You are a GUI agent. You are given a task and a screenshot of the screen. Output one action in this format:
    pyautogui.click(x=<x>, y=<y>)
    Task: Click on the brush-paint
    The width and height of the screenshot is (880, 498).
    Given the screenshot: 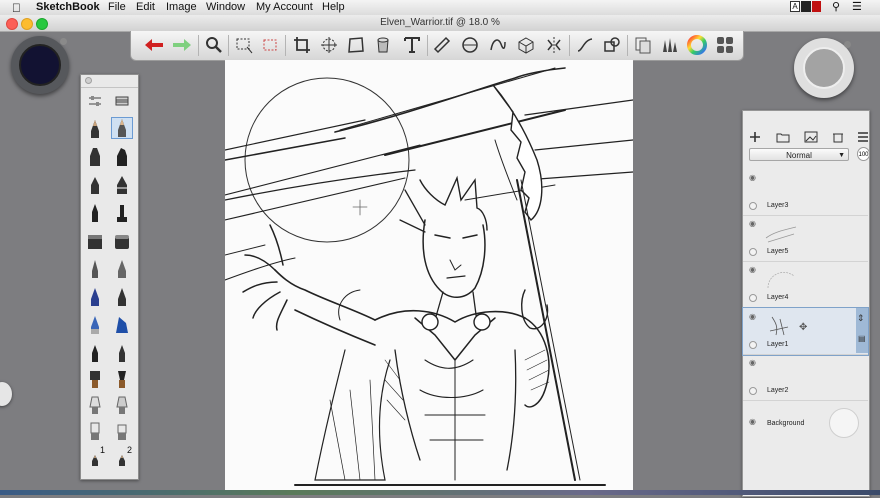 What is the action you would take?
    pyautogui.click(x=95, y=352)
    